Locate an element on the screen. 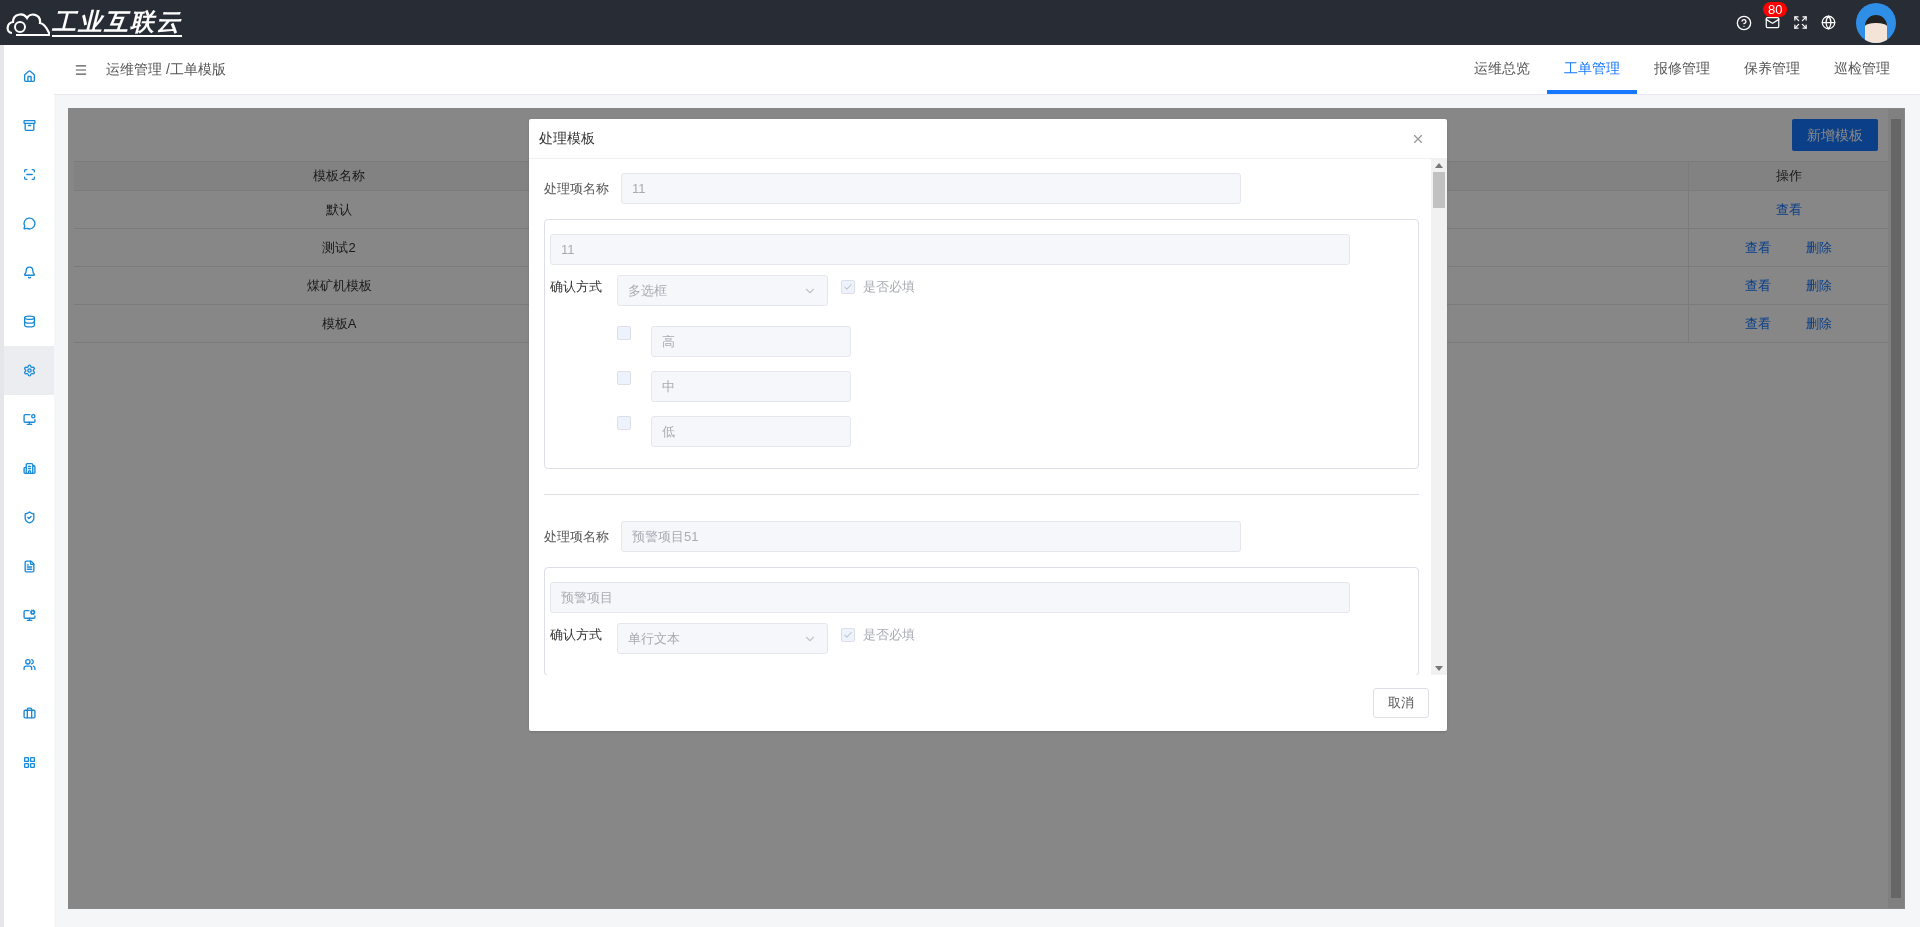  drawer-icon is located at coordinates (29, 125).